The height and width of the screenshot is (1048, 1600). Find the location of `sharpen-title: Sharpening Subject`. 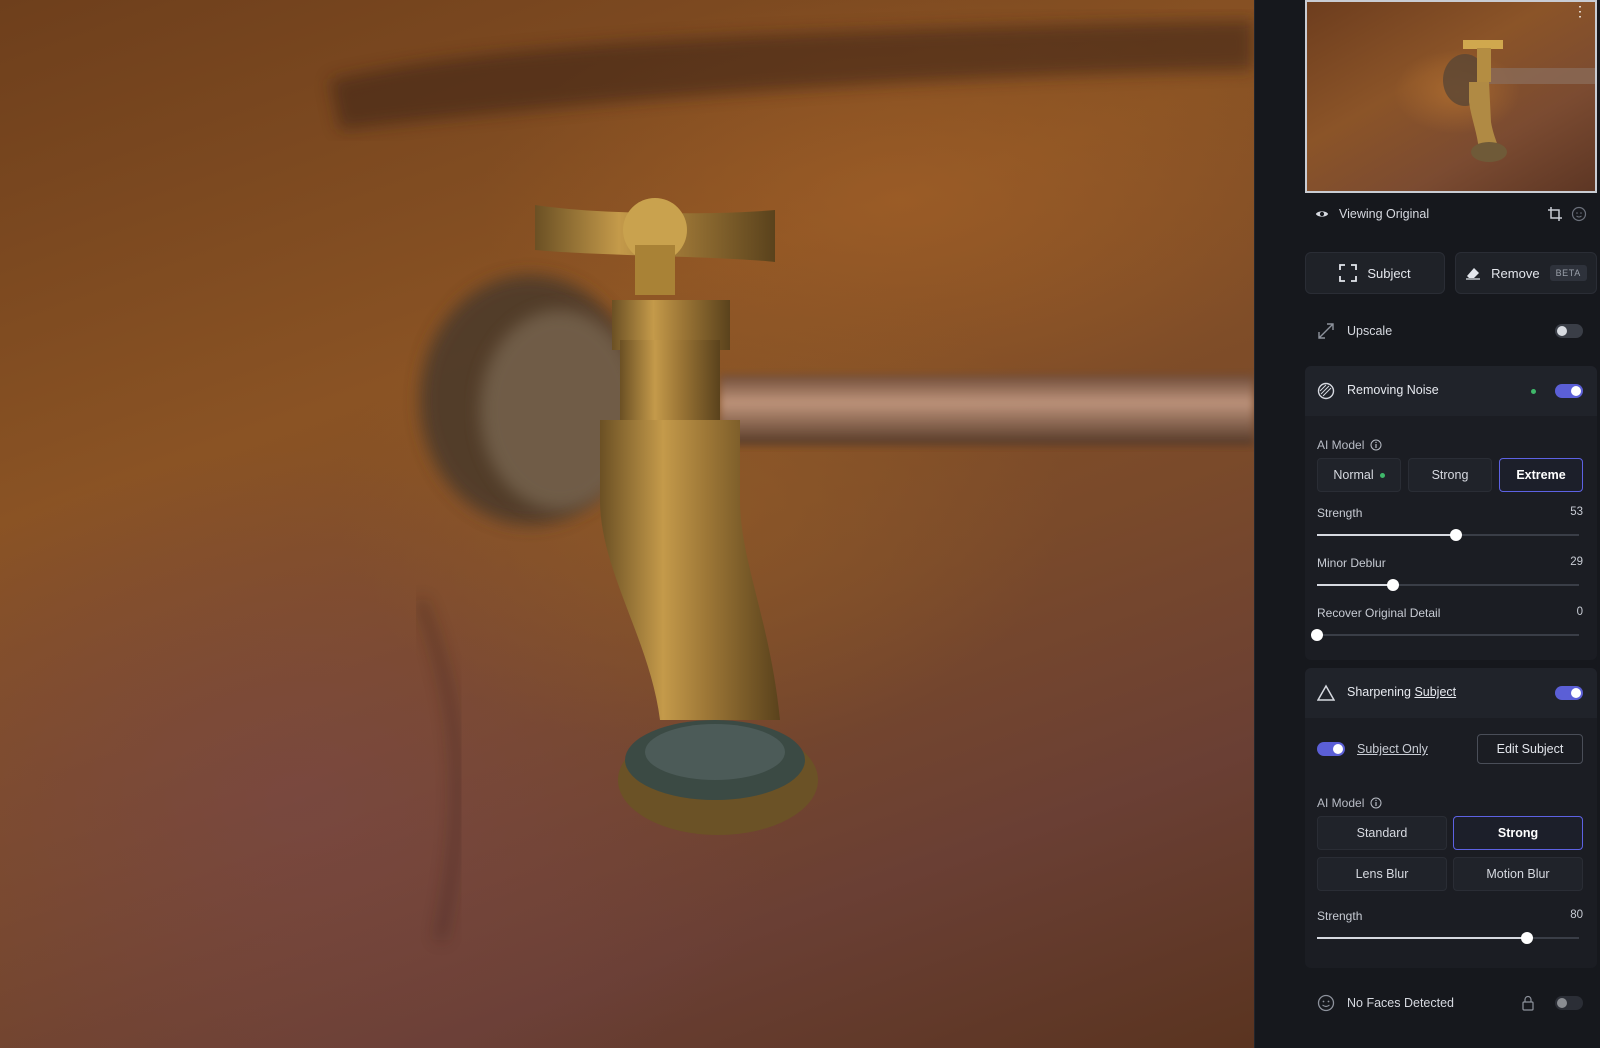

sharpen-title: Sharpening Subject is located at coordinates (1401, 692).